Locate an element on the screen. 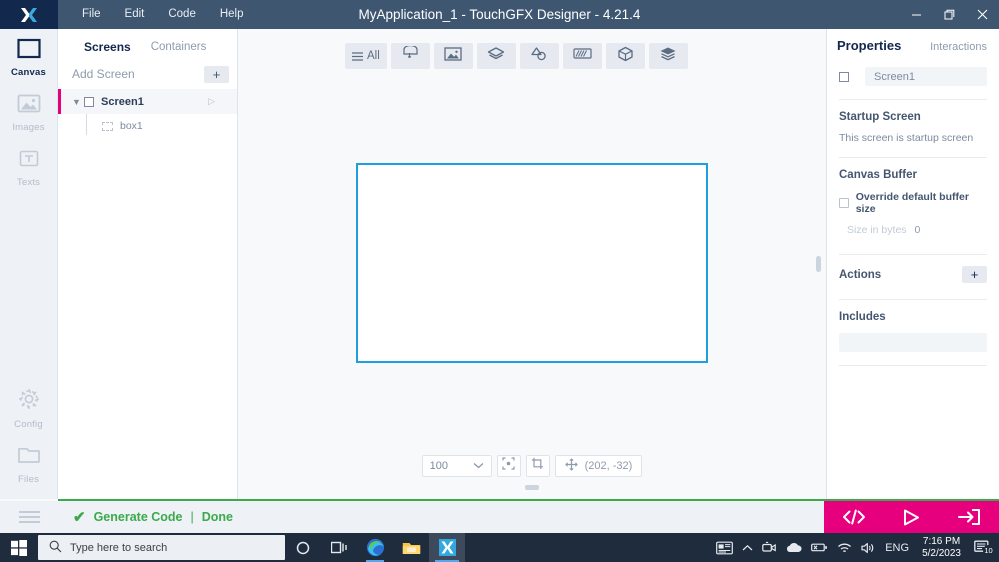  toolbar-images-category is located at coordinates (453, 56).